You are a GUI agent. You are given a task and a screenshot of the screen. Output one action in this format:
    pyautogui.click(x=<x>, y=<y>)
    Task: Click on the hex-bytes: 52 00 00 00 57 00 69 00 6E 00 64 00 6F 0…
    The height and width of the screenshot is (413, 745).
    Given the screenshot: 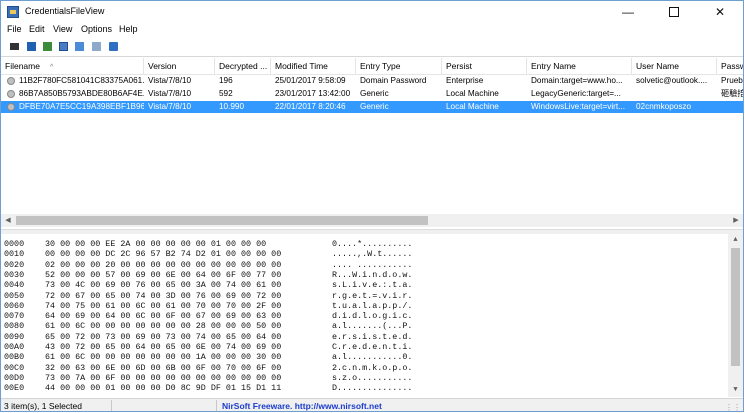 What is the action you would take?
    pyautogui.click(x=163, y=274)
    